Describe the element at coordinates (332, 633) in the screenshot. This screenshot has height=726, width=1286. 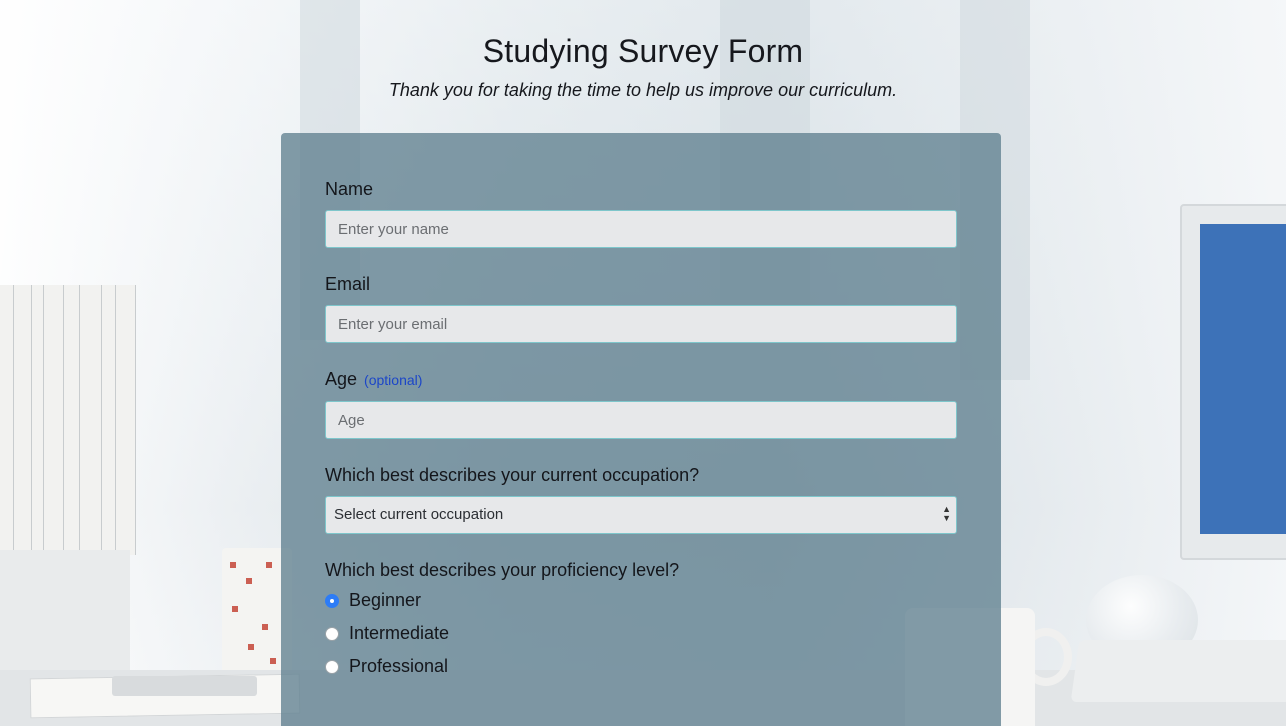
I see `radio-button-intermediate` at that location.